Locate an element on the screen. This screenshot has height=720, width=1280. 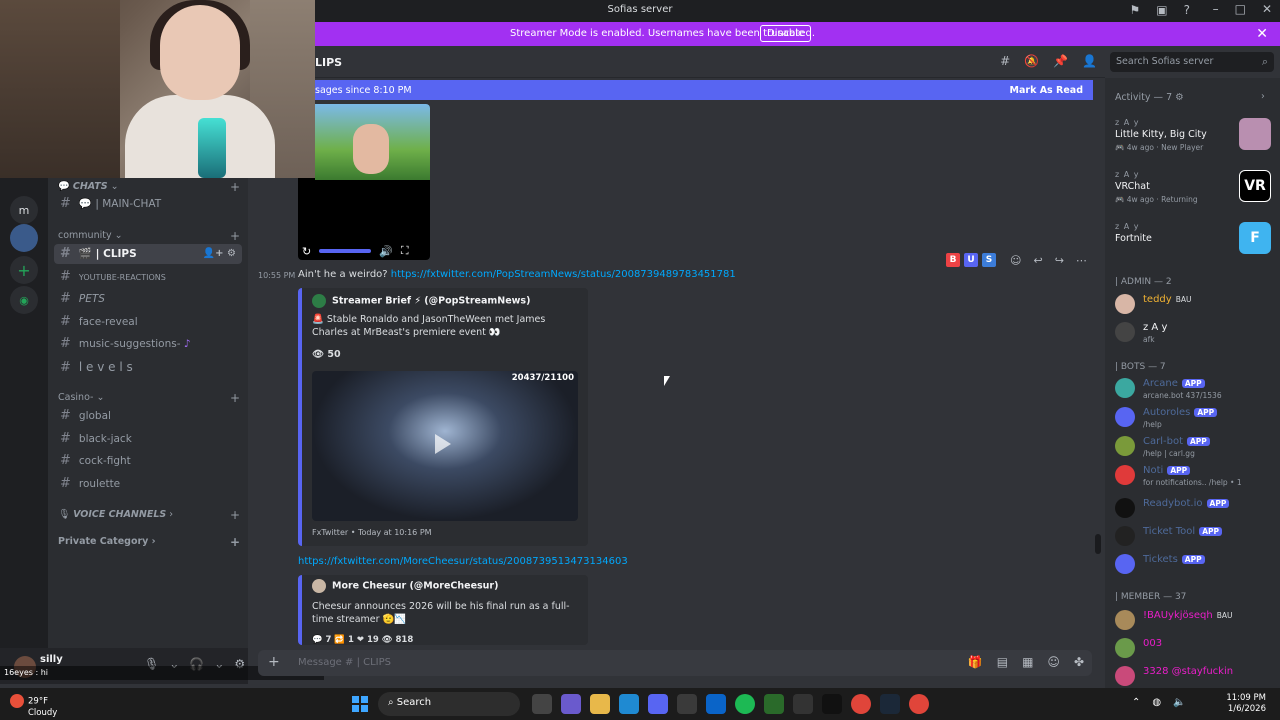
start-button is located at coordinates (360, 704).